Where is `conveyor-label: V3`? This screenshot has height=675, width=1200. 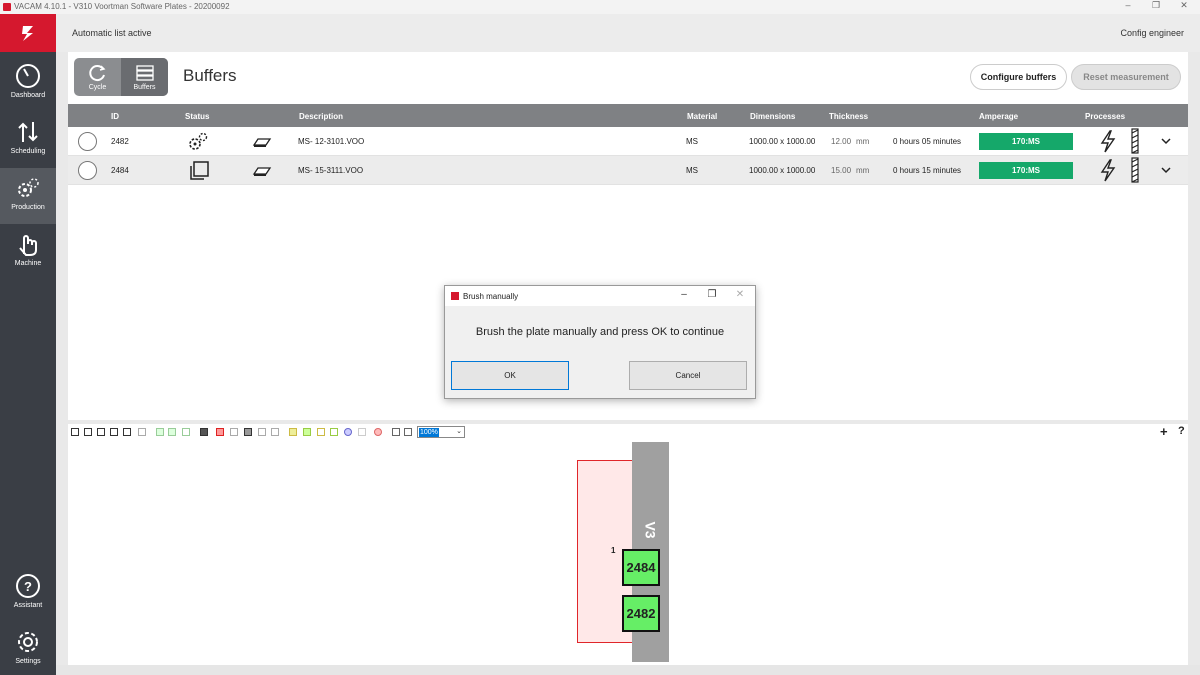 conveyor-label: V3 is located at coordinates (650, 530).